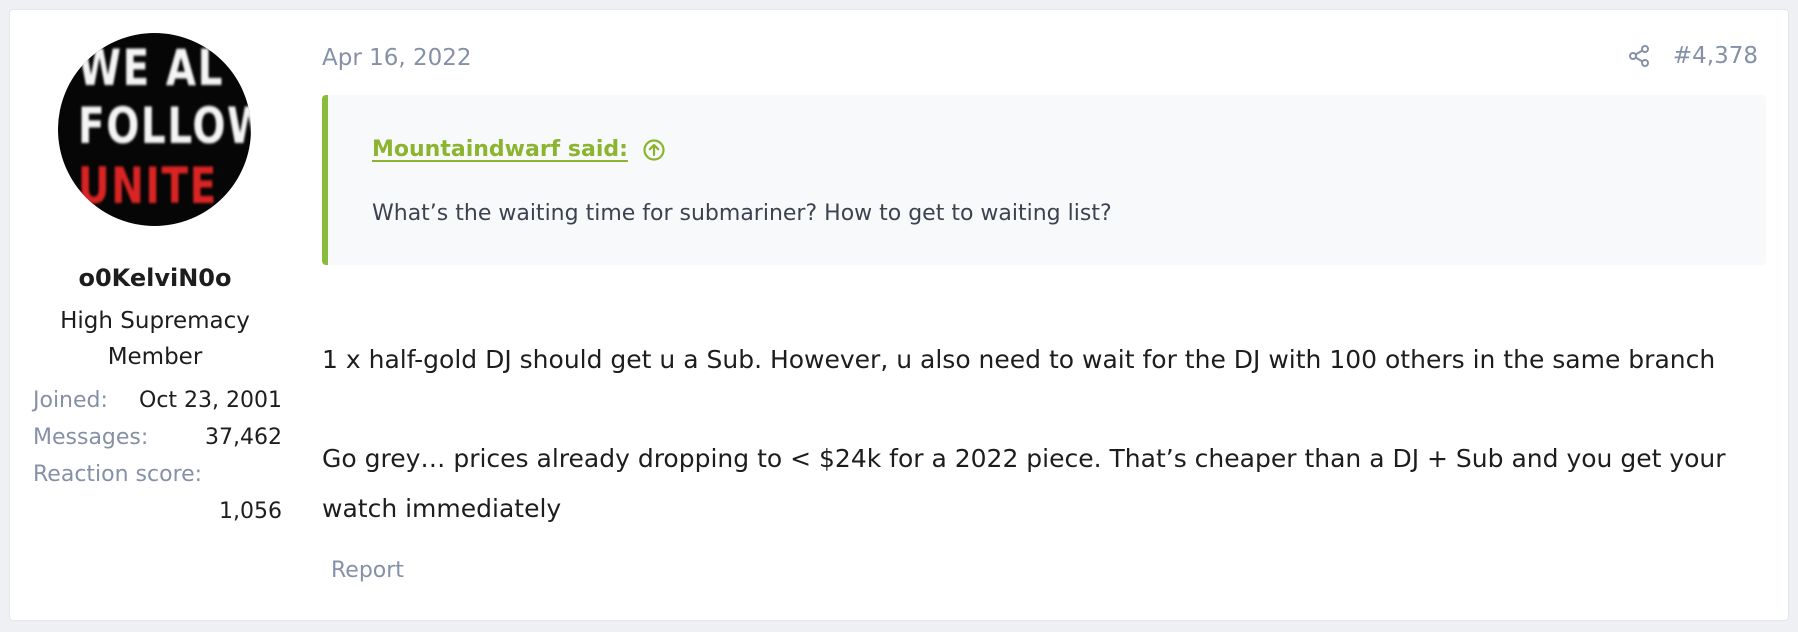  I want to click on report-link: Report, so click(367, 570).